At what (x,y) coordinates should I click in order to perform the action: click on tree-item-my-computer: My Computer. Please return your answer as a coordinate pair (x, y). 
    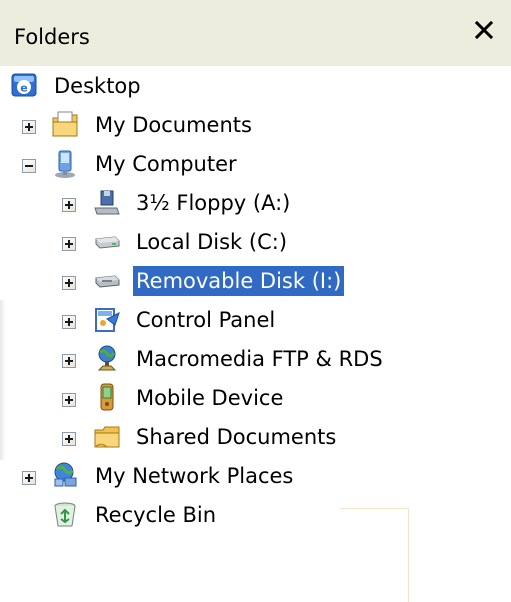
    Looking at the image, I should click on (255, 164).